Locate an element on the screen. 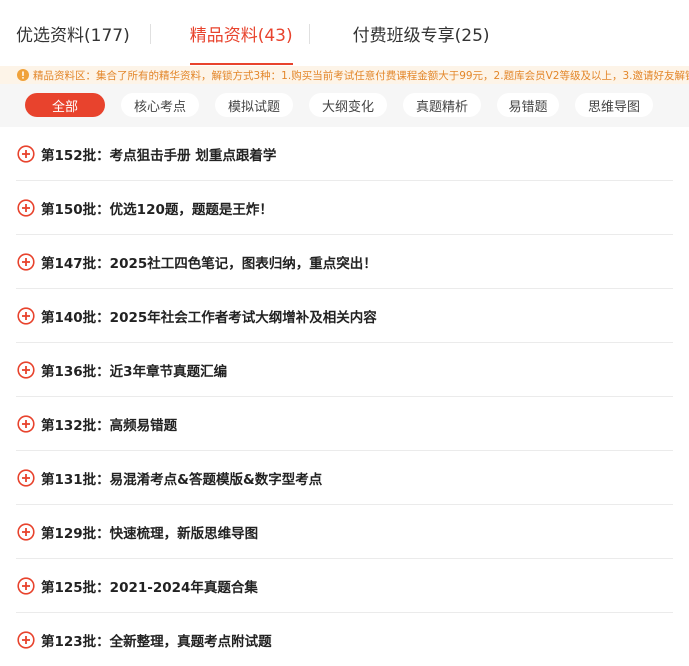 The width and height of the screenshot is (689, 666). filter-all: 全部 is located at coordinates (65, 105).